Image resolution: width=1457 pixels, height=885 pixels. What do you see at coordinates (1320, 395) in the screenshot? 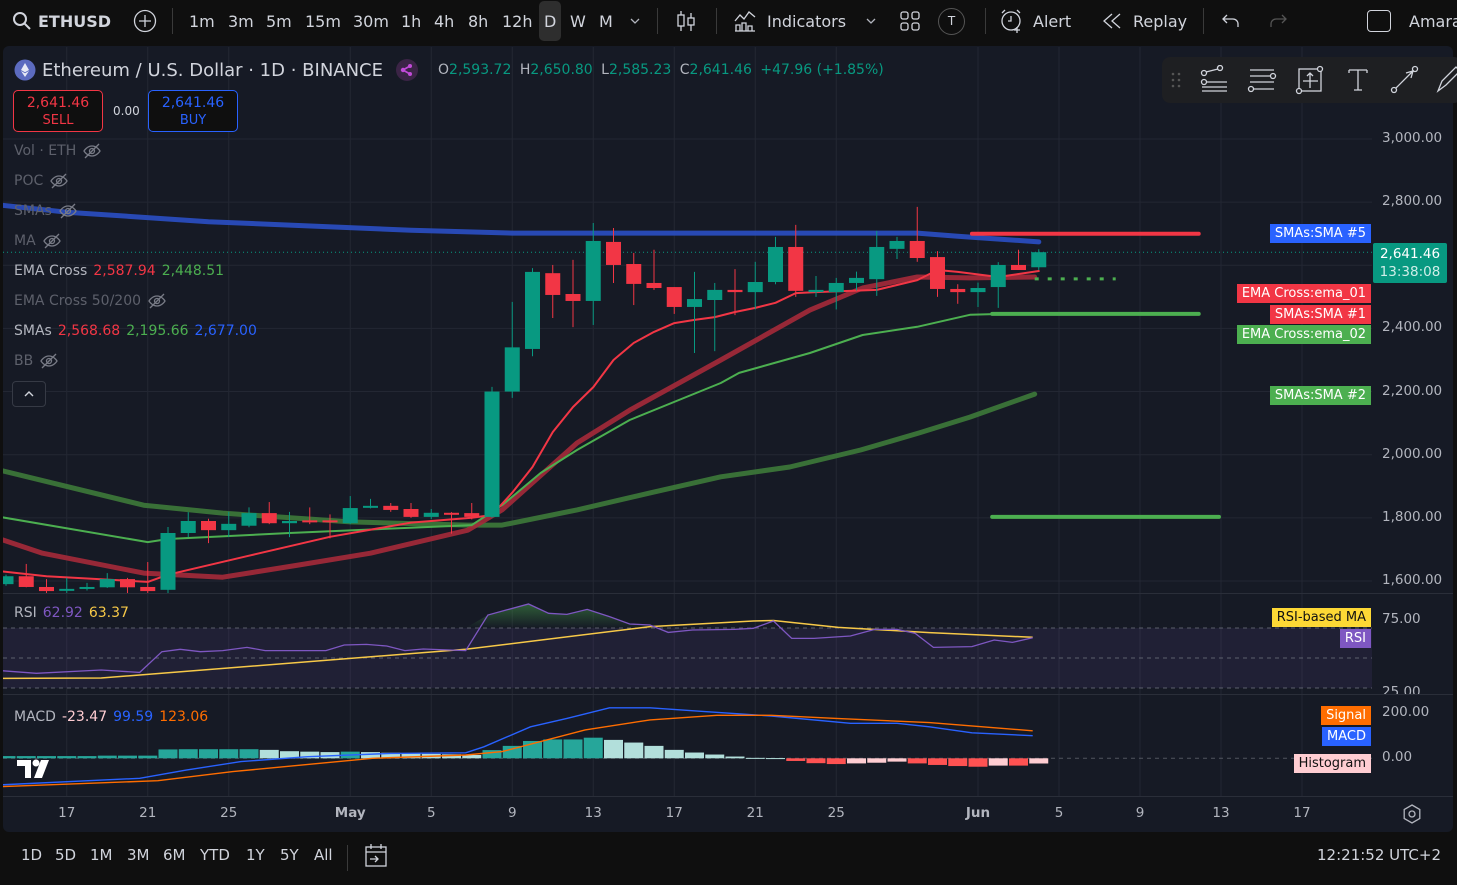
I see `sma2-tag: SMAs:SMA #2` at bounding box center [1320, 395].